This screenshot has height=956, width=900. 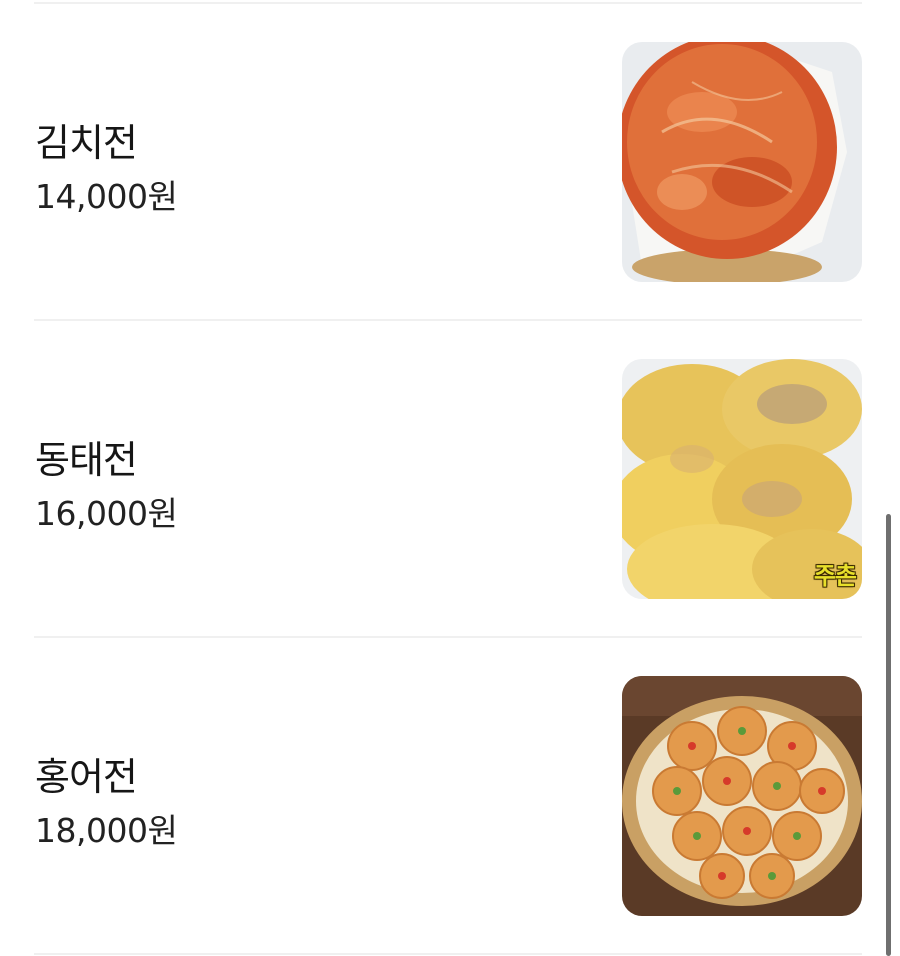 I want to click on skate-pancake-photo-icon, so click(x=742, y=796).